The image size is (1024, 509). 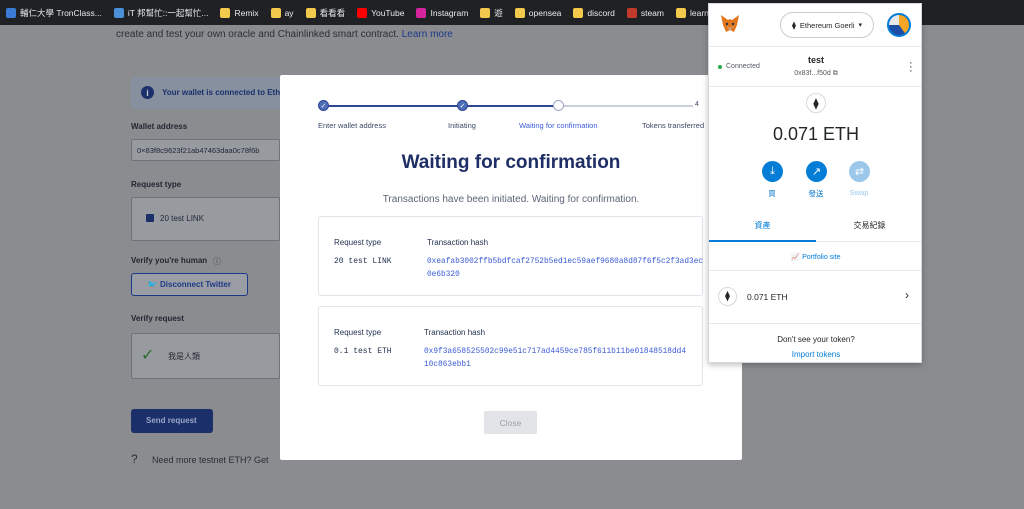 I want to click on bookmark-4: 看看看, so click(x=325, y=12).